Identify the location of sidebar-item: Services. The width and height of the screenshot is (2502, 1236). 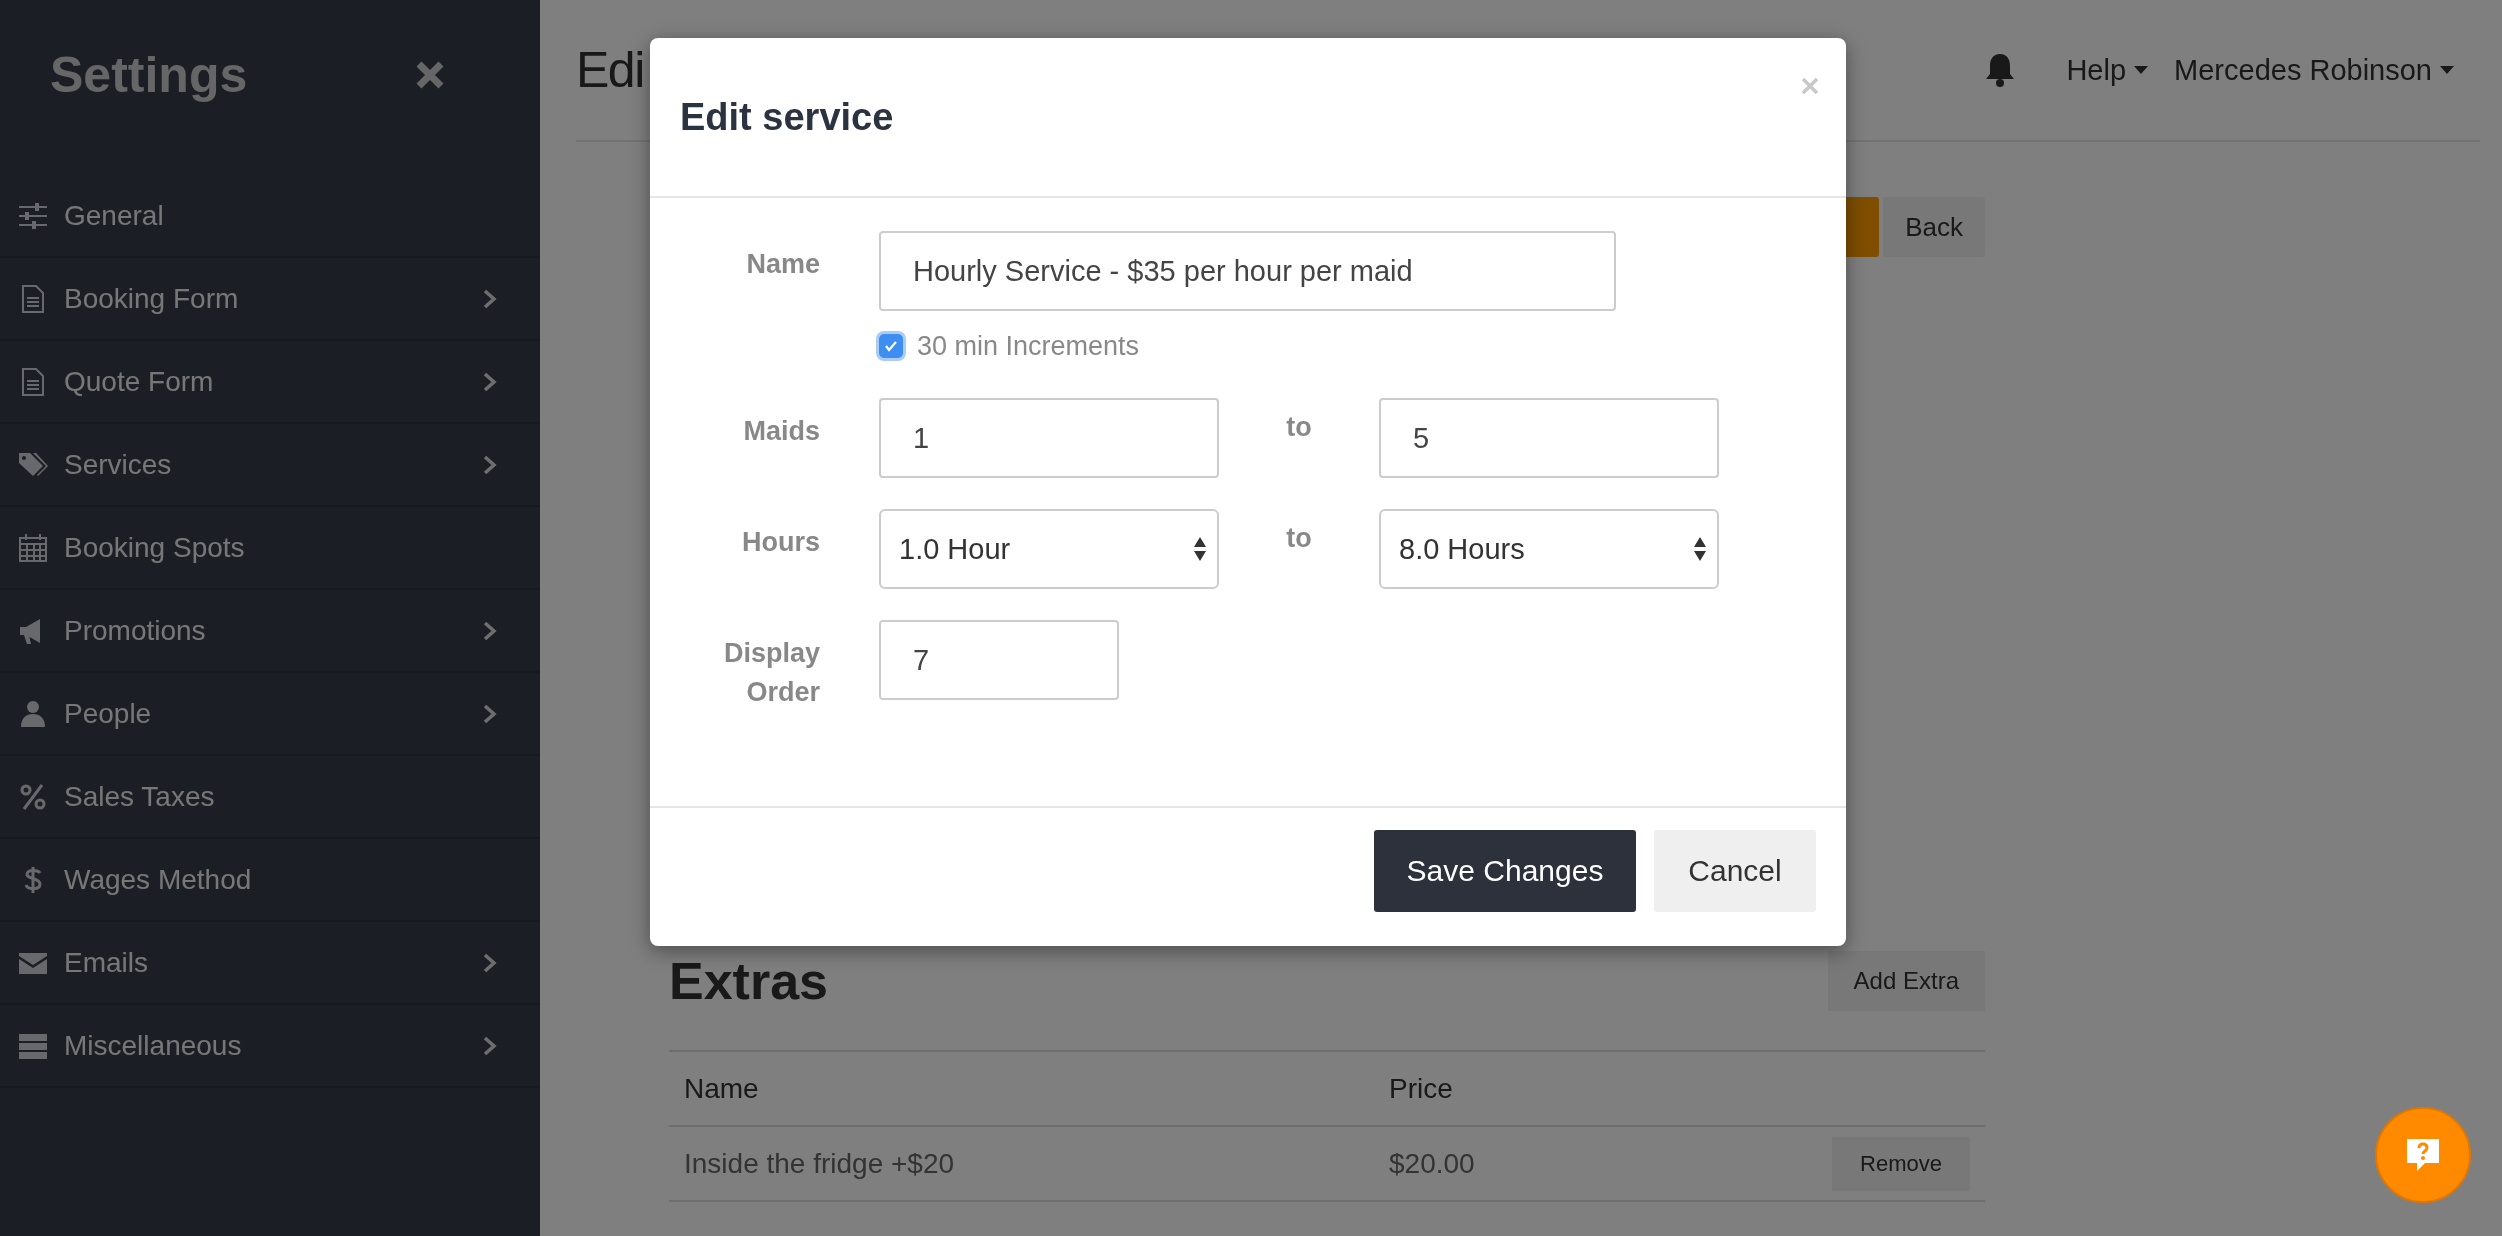
(270, 465).